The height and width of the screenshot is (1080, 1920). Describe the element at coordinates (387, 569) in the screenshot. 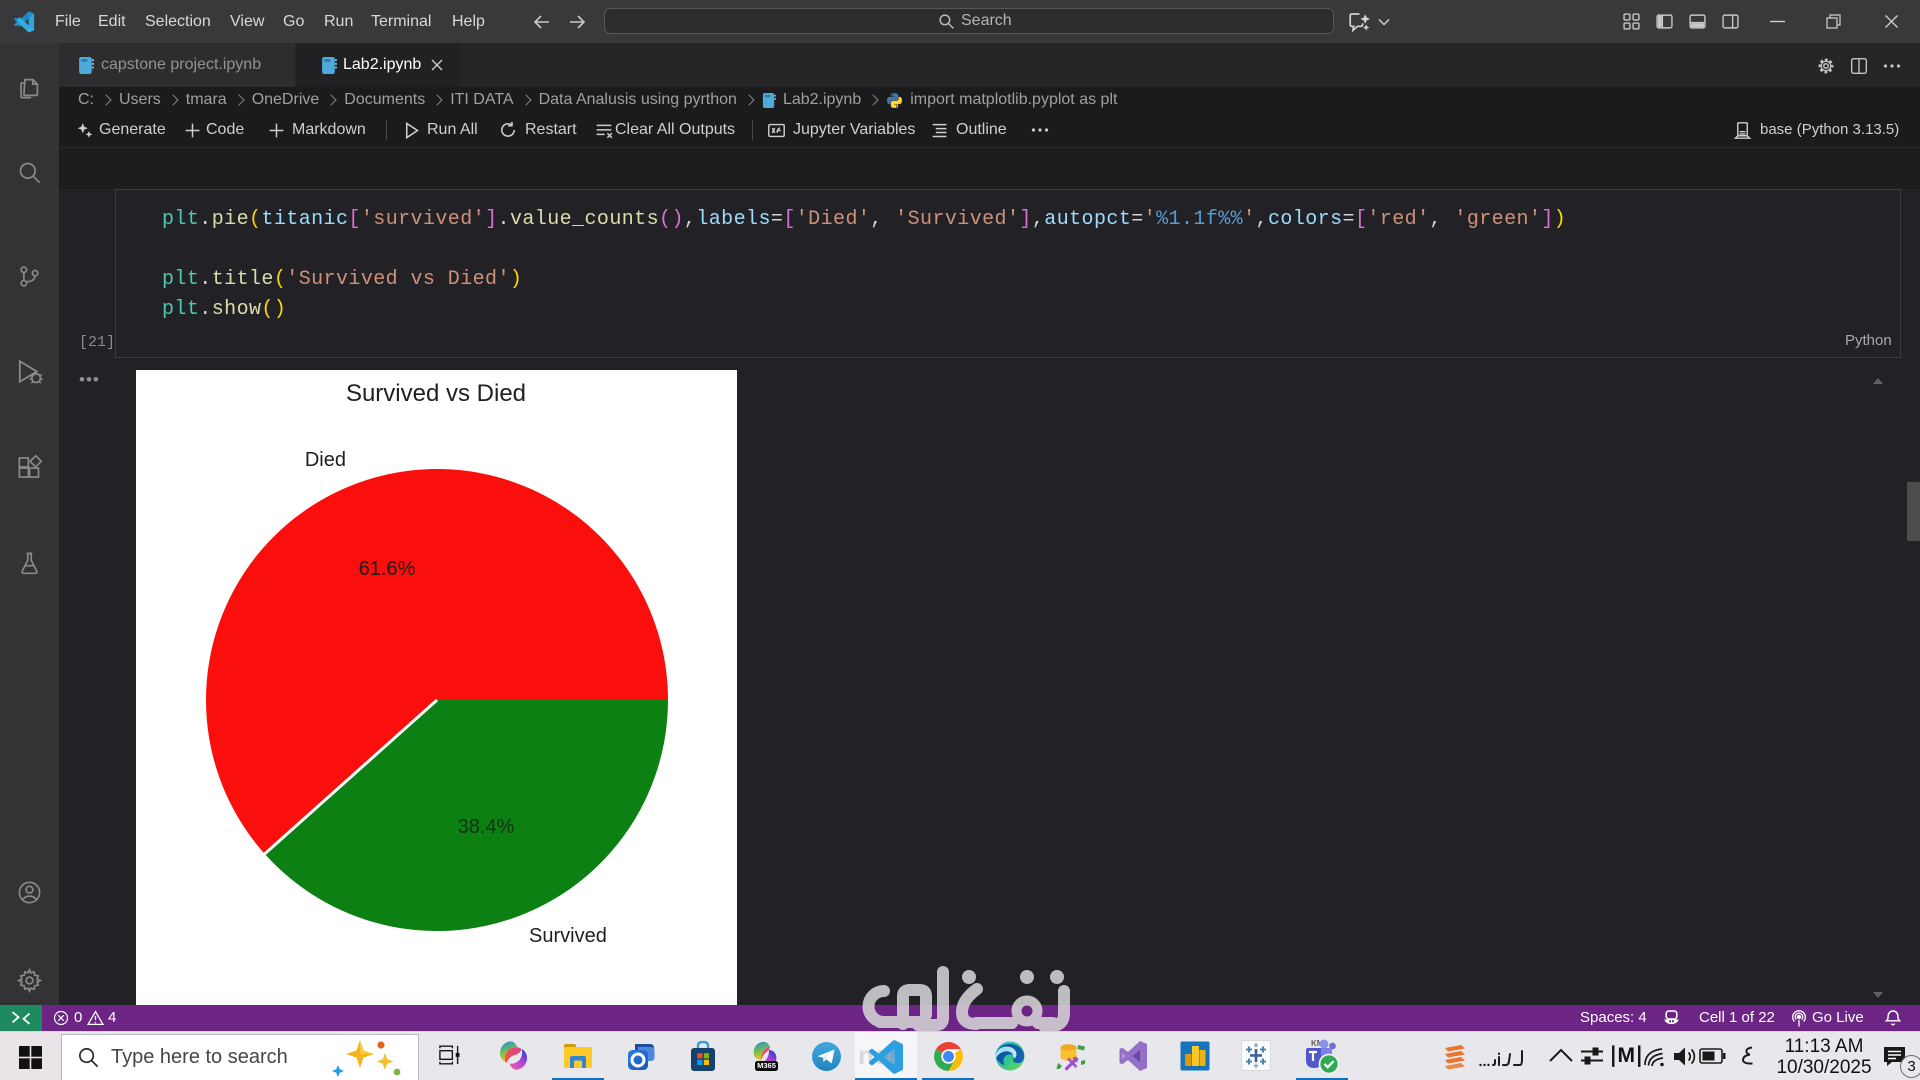

I see `svg-text: 61.6%` at that location.